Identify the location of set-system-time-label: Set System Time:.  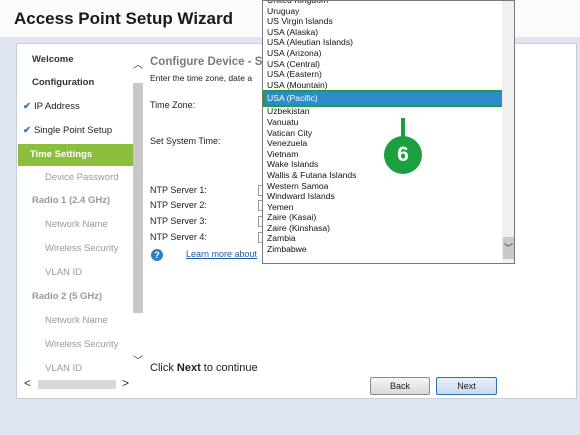
(185, 141).